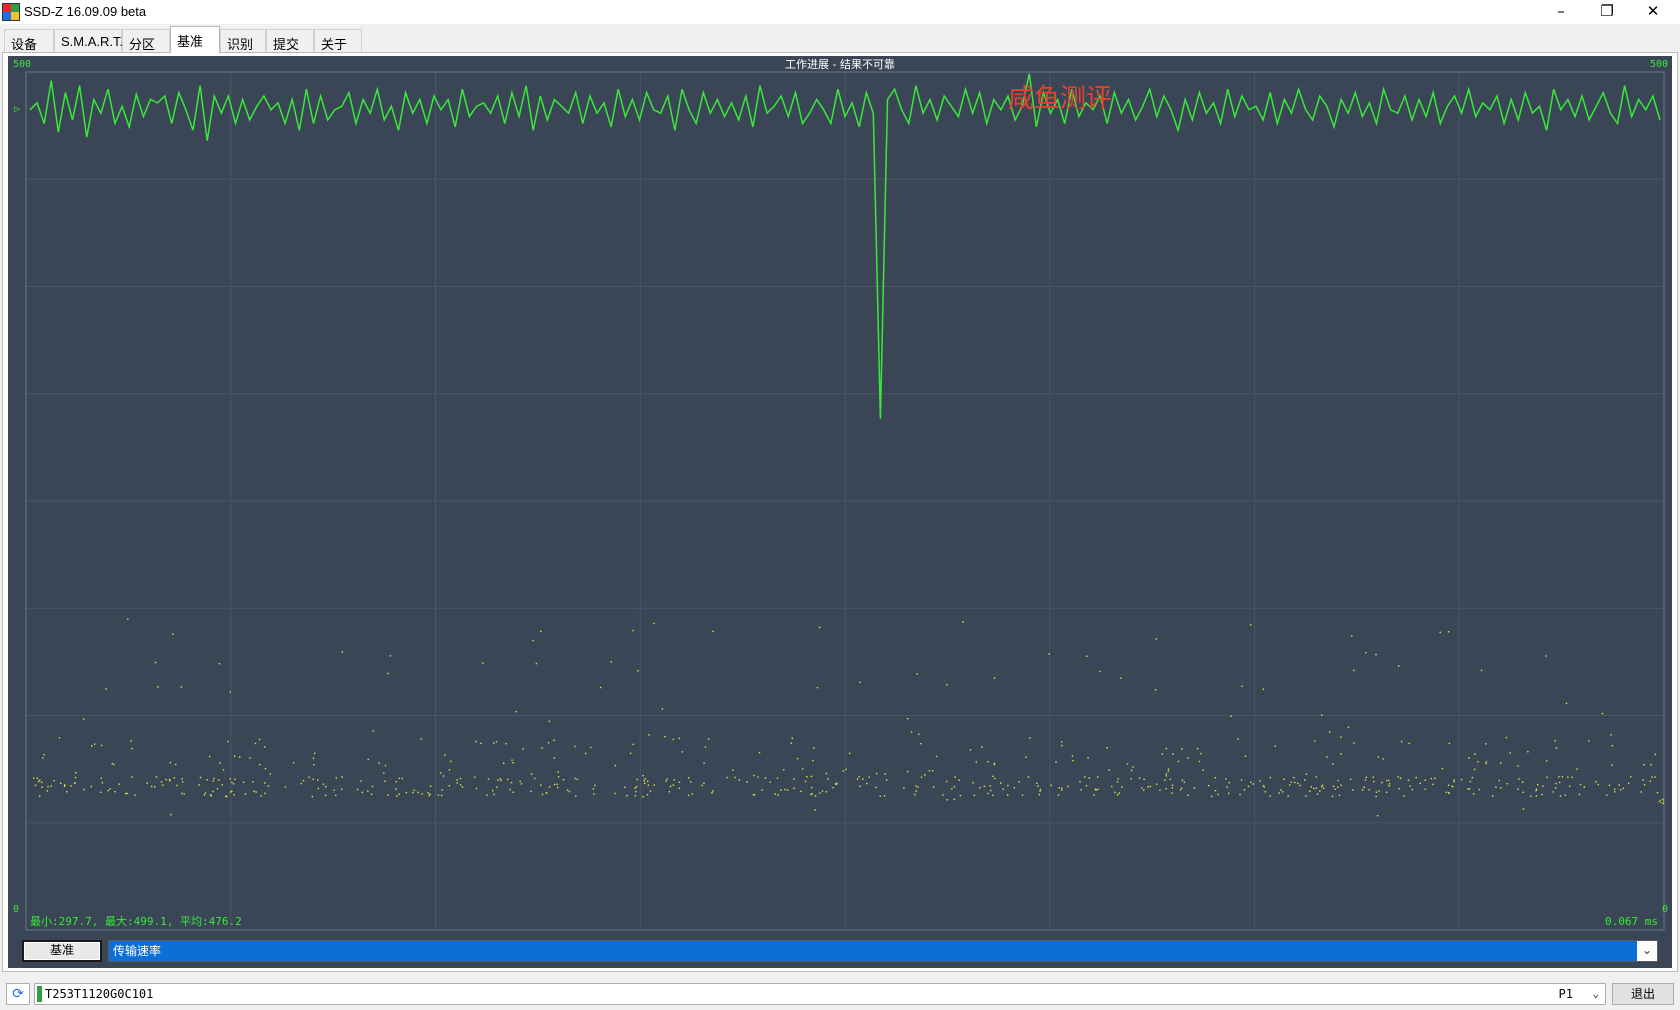 This screenshot has height=1010, width=1680. I want to click on y-max-label-left: 500, so click(22, 64).